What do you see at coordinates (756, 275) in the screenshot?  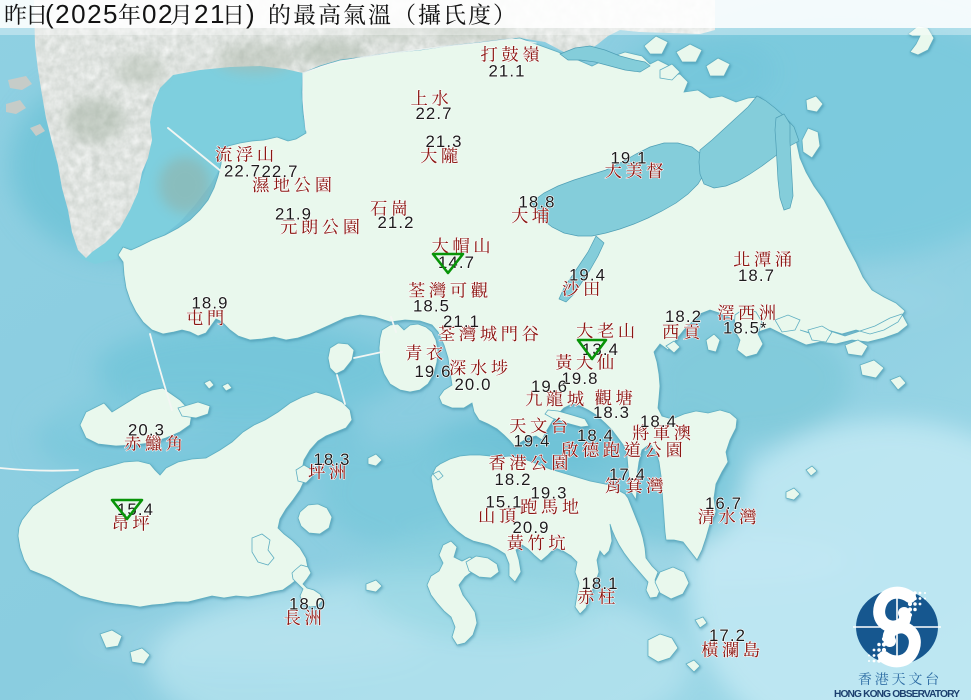 I see `svg-text: 18.7` at bounding box center [756, 275].